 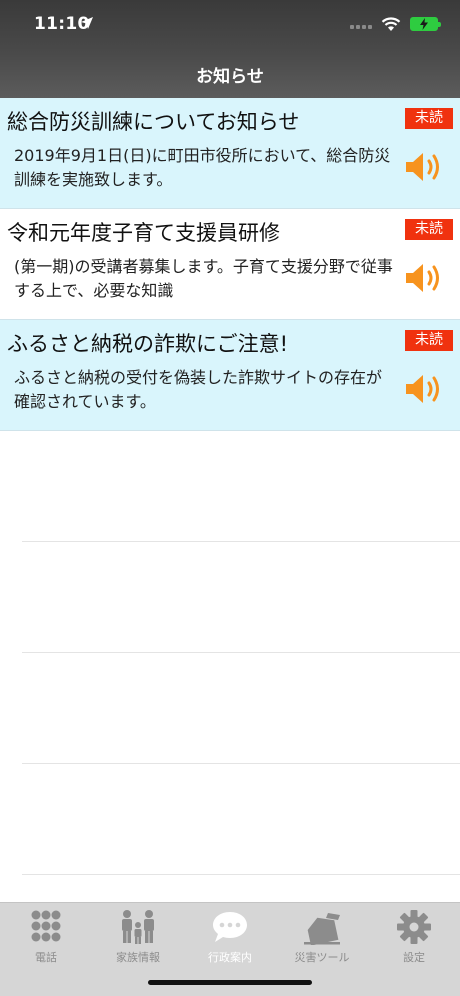 I want to click on notice-body: ふるさと納税の受付を偽装した詐欺サイトの存在が確認されています。, so click(x=198, y=389).